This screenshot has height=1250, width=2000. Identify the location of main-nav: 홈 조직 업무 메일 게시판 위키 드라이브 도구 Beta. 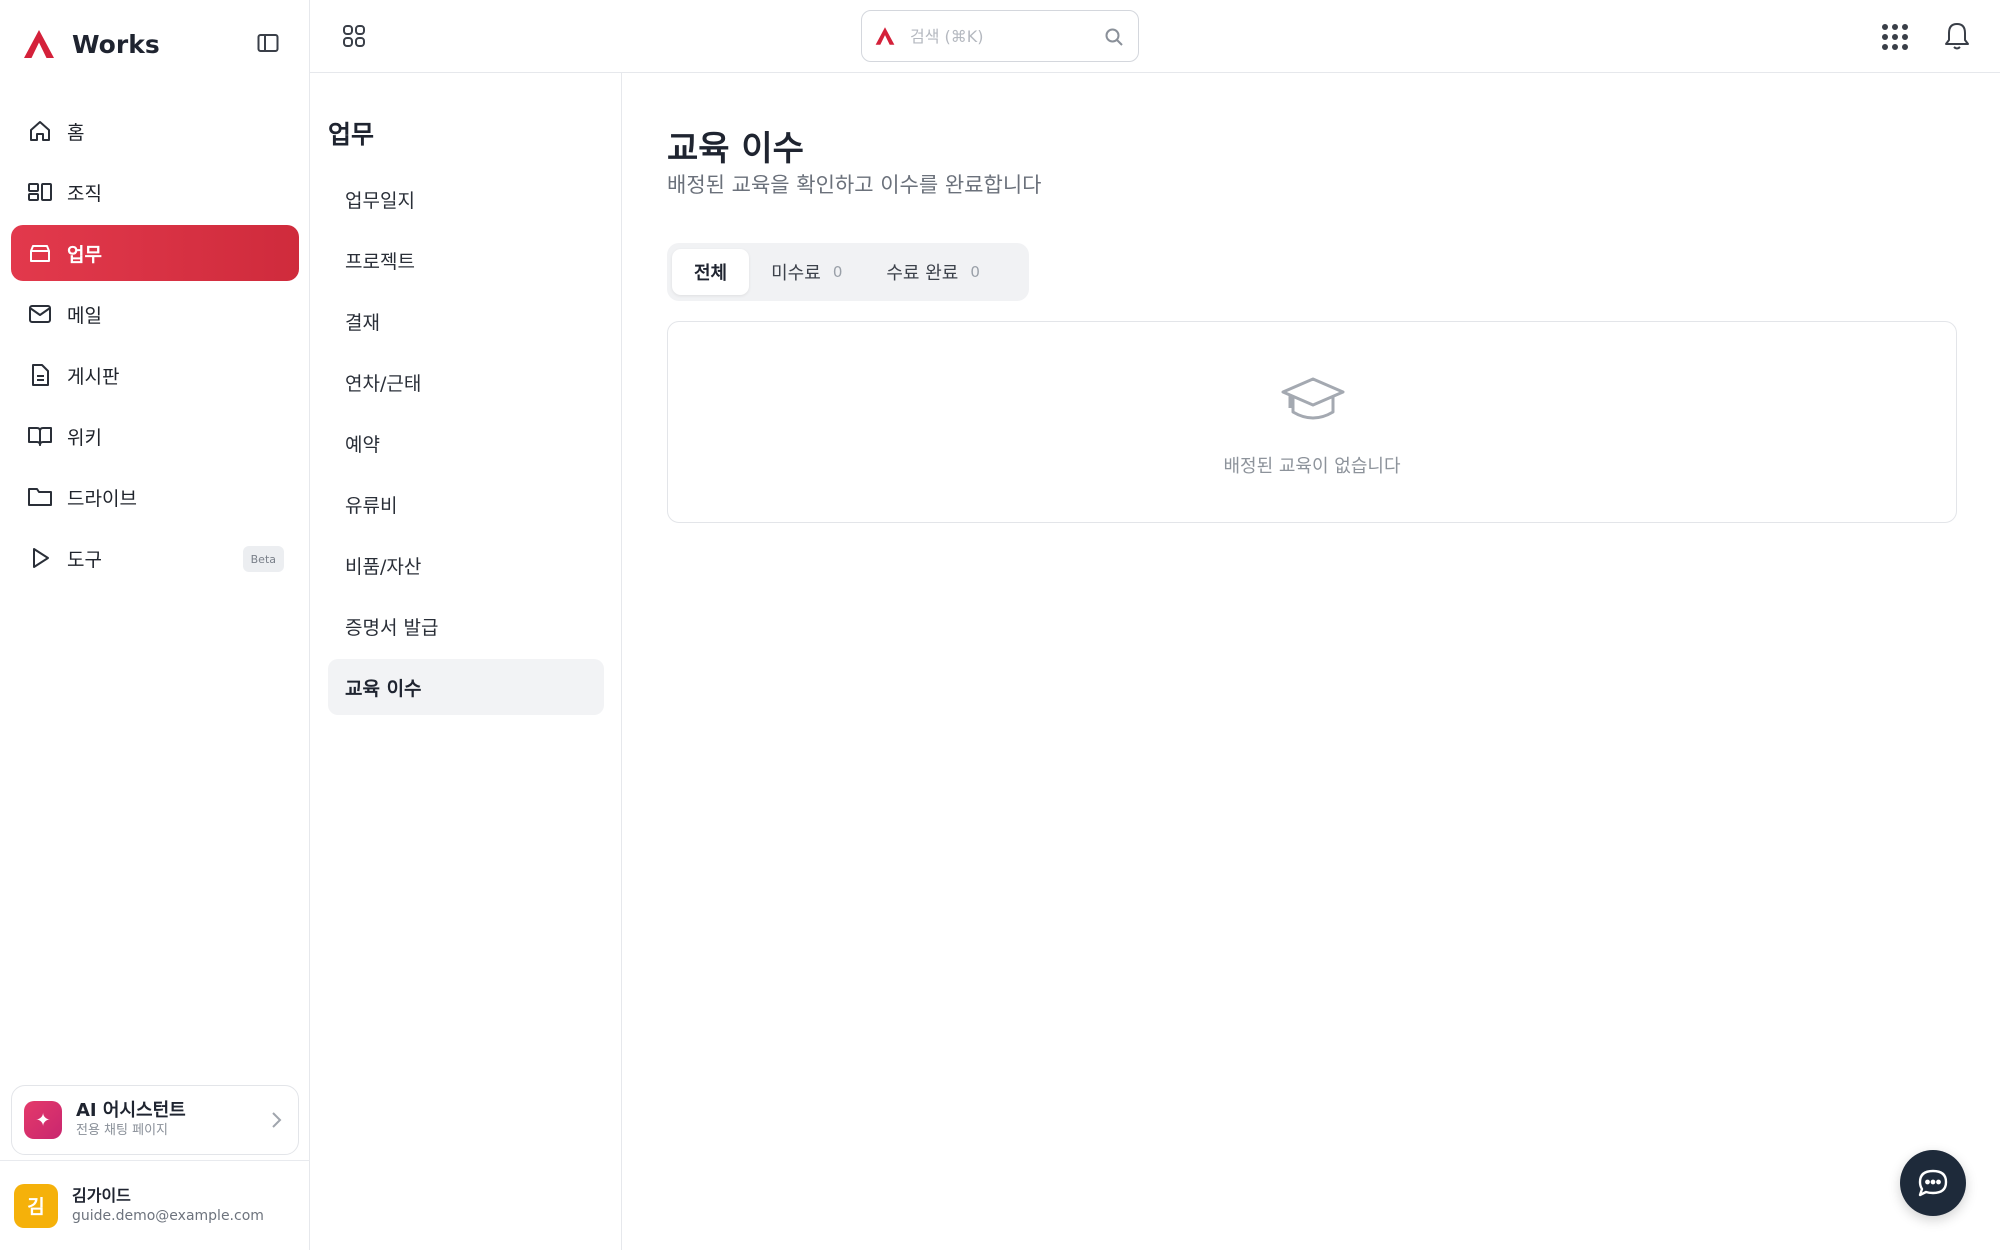
(155, 347).